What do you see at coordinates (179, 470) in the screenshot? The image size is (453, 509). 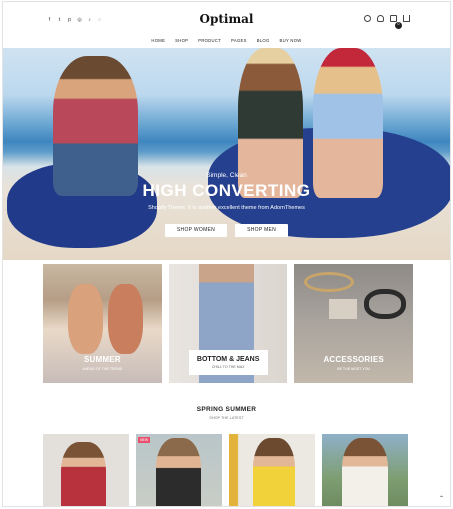 I see `product-card: NEW` at bounding box center [179, 470].